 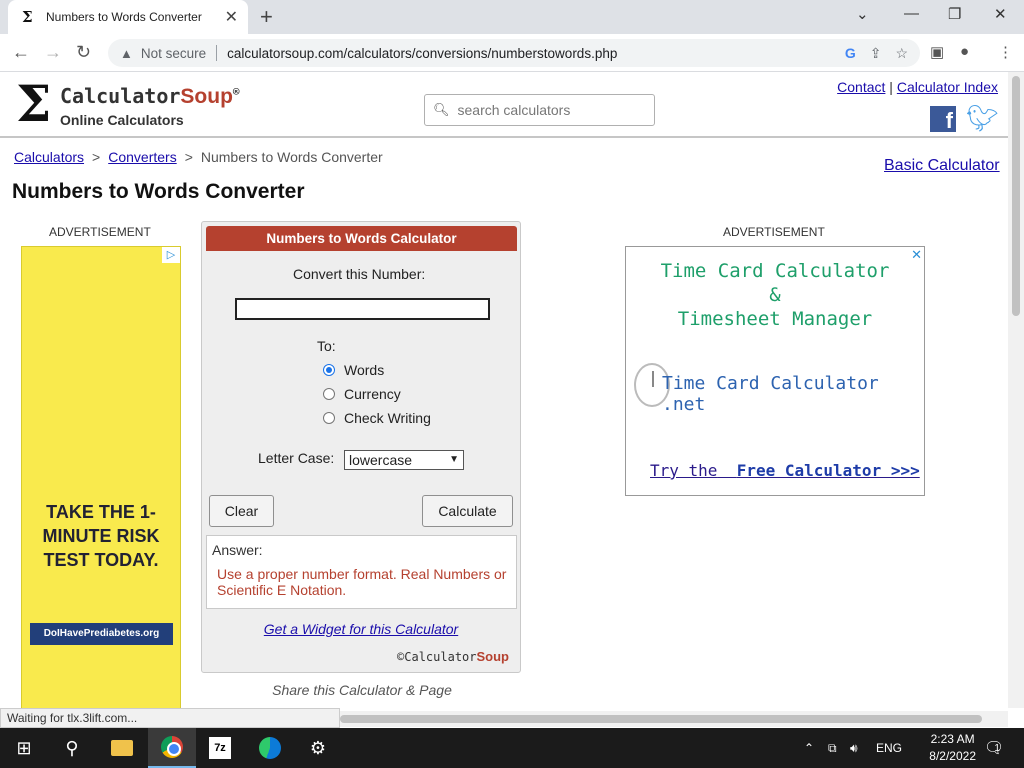 What do you see at coordinates (21, 52) in the screenshot?
I see `back-arrow-icon: ←` at bounding box center [21, 52].